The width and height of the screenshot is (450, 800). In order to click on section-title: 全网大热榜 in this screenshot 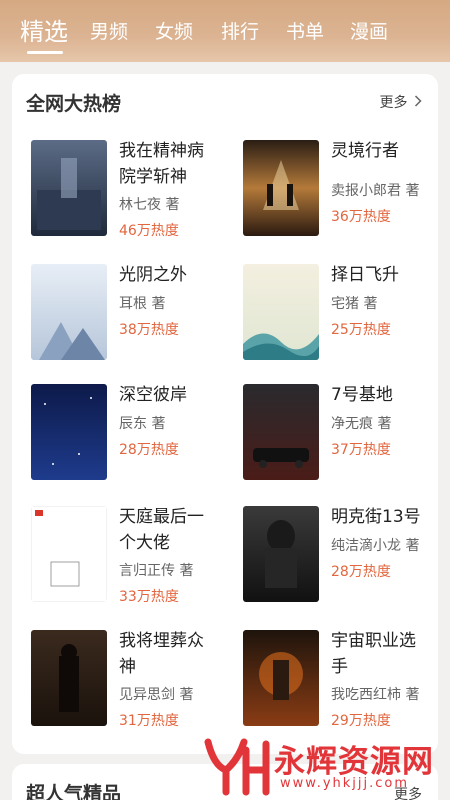, I will do `click(74, 104)`.